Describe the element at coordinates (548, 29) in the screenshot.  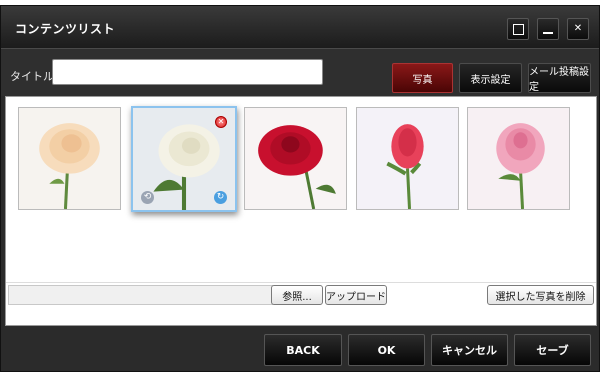
I see `minimize-button` at that location.